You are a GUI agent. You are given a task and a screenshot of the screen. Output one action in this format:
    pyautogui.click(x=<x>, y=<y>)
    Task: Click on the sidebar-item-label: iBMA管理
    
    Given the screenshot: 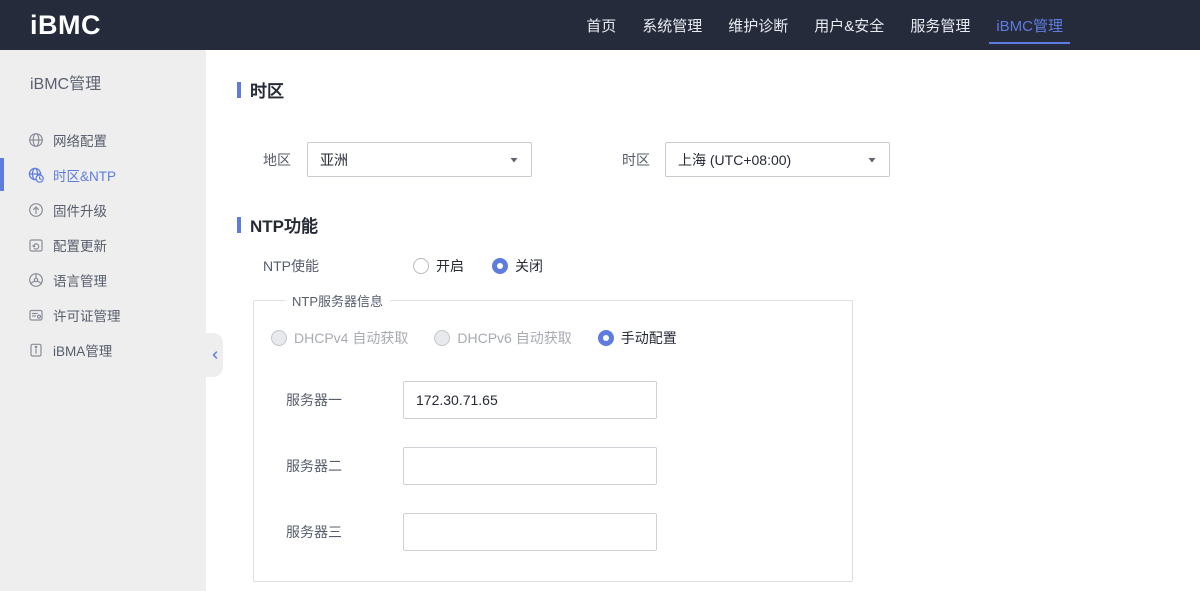 What is the action you would take?
    pyautogui.click(x=83, y=351)
    